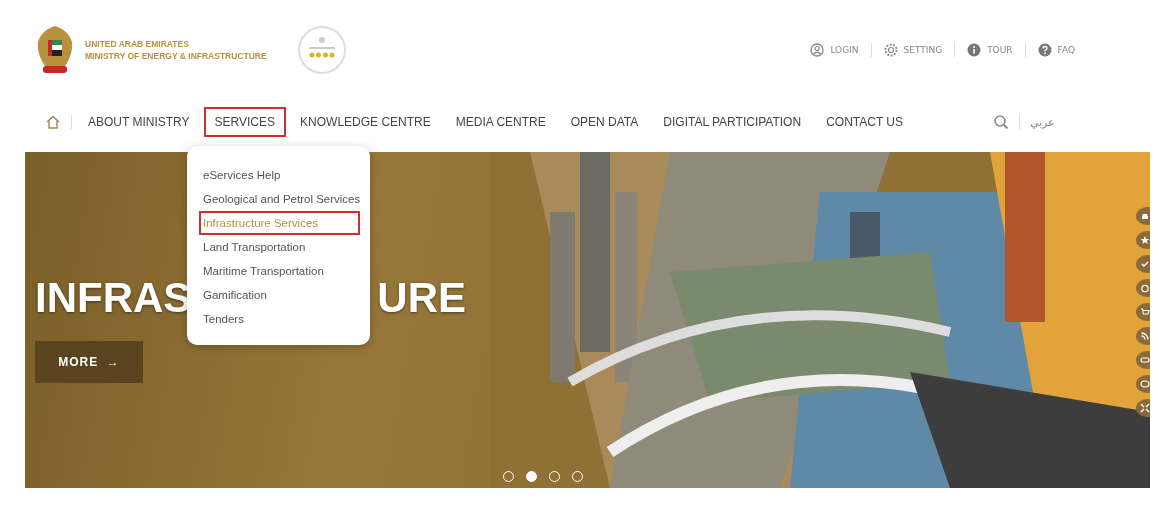  What do you see at coordinates (913, 50) in the screenshot?
I see `utility-link: SETTING` at bounding box center [913, 50].